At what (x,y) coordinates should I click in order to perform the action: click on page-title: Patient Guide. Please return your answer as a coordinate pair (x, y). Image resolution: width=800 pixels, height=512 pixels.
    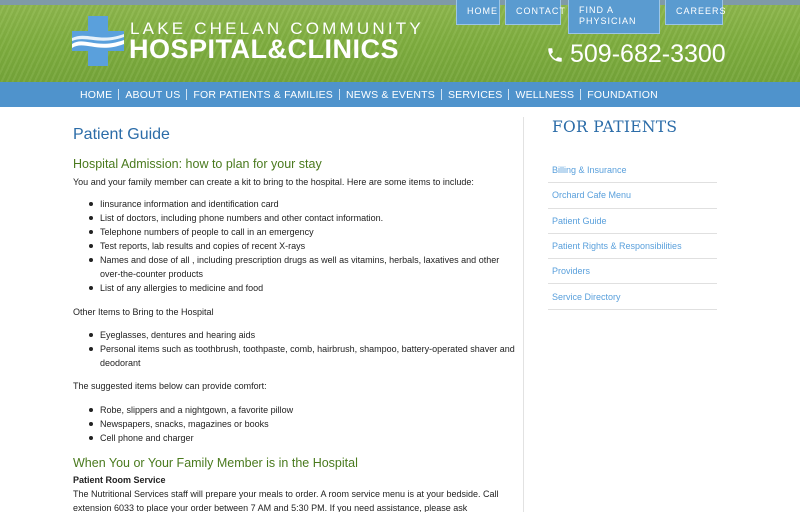
    Looking at the image, I should click on (121, 134).